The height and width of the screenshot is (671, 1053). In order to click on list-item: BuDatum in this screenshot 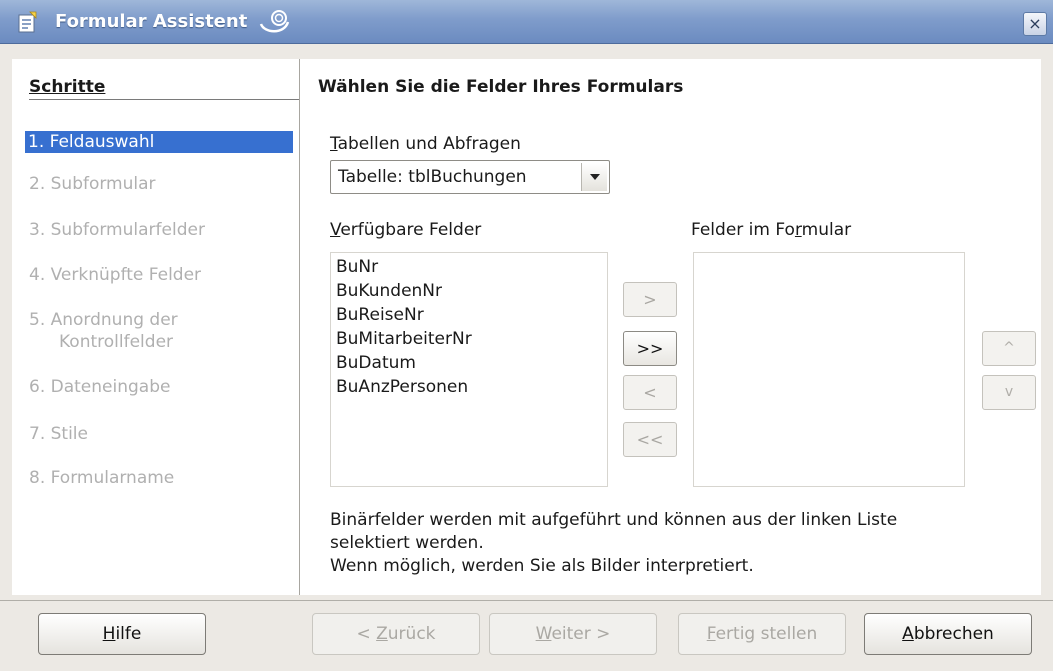, I will do `click(469, 363)`.